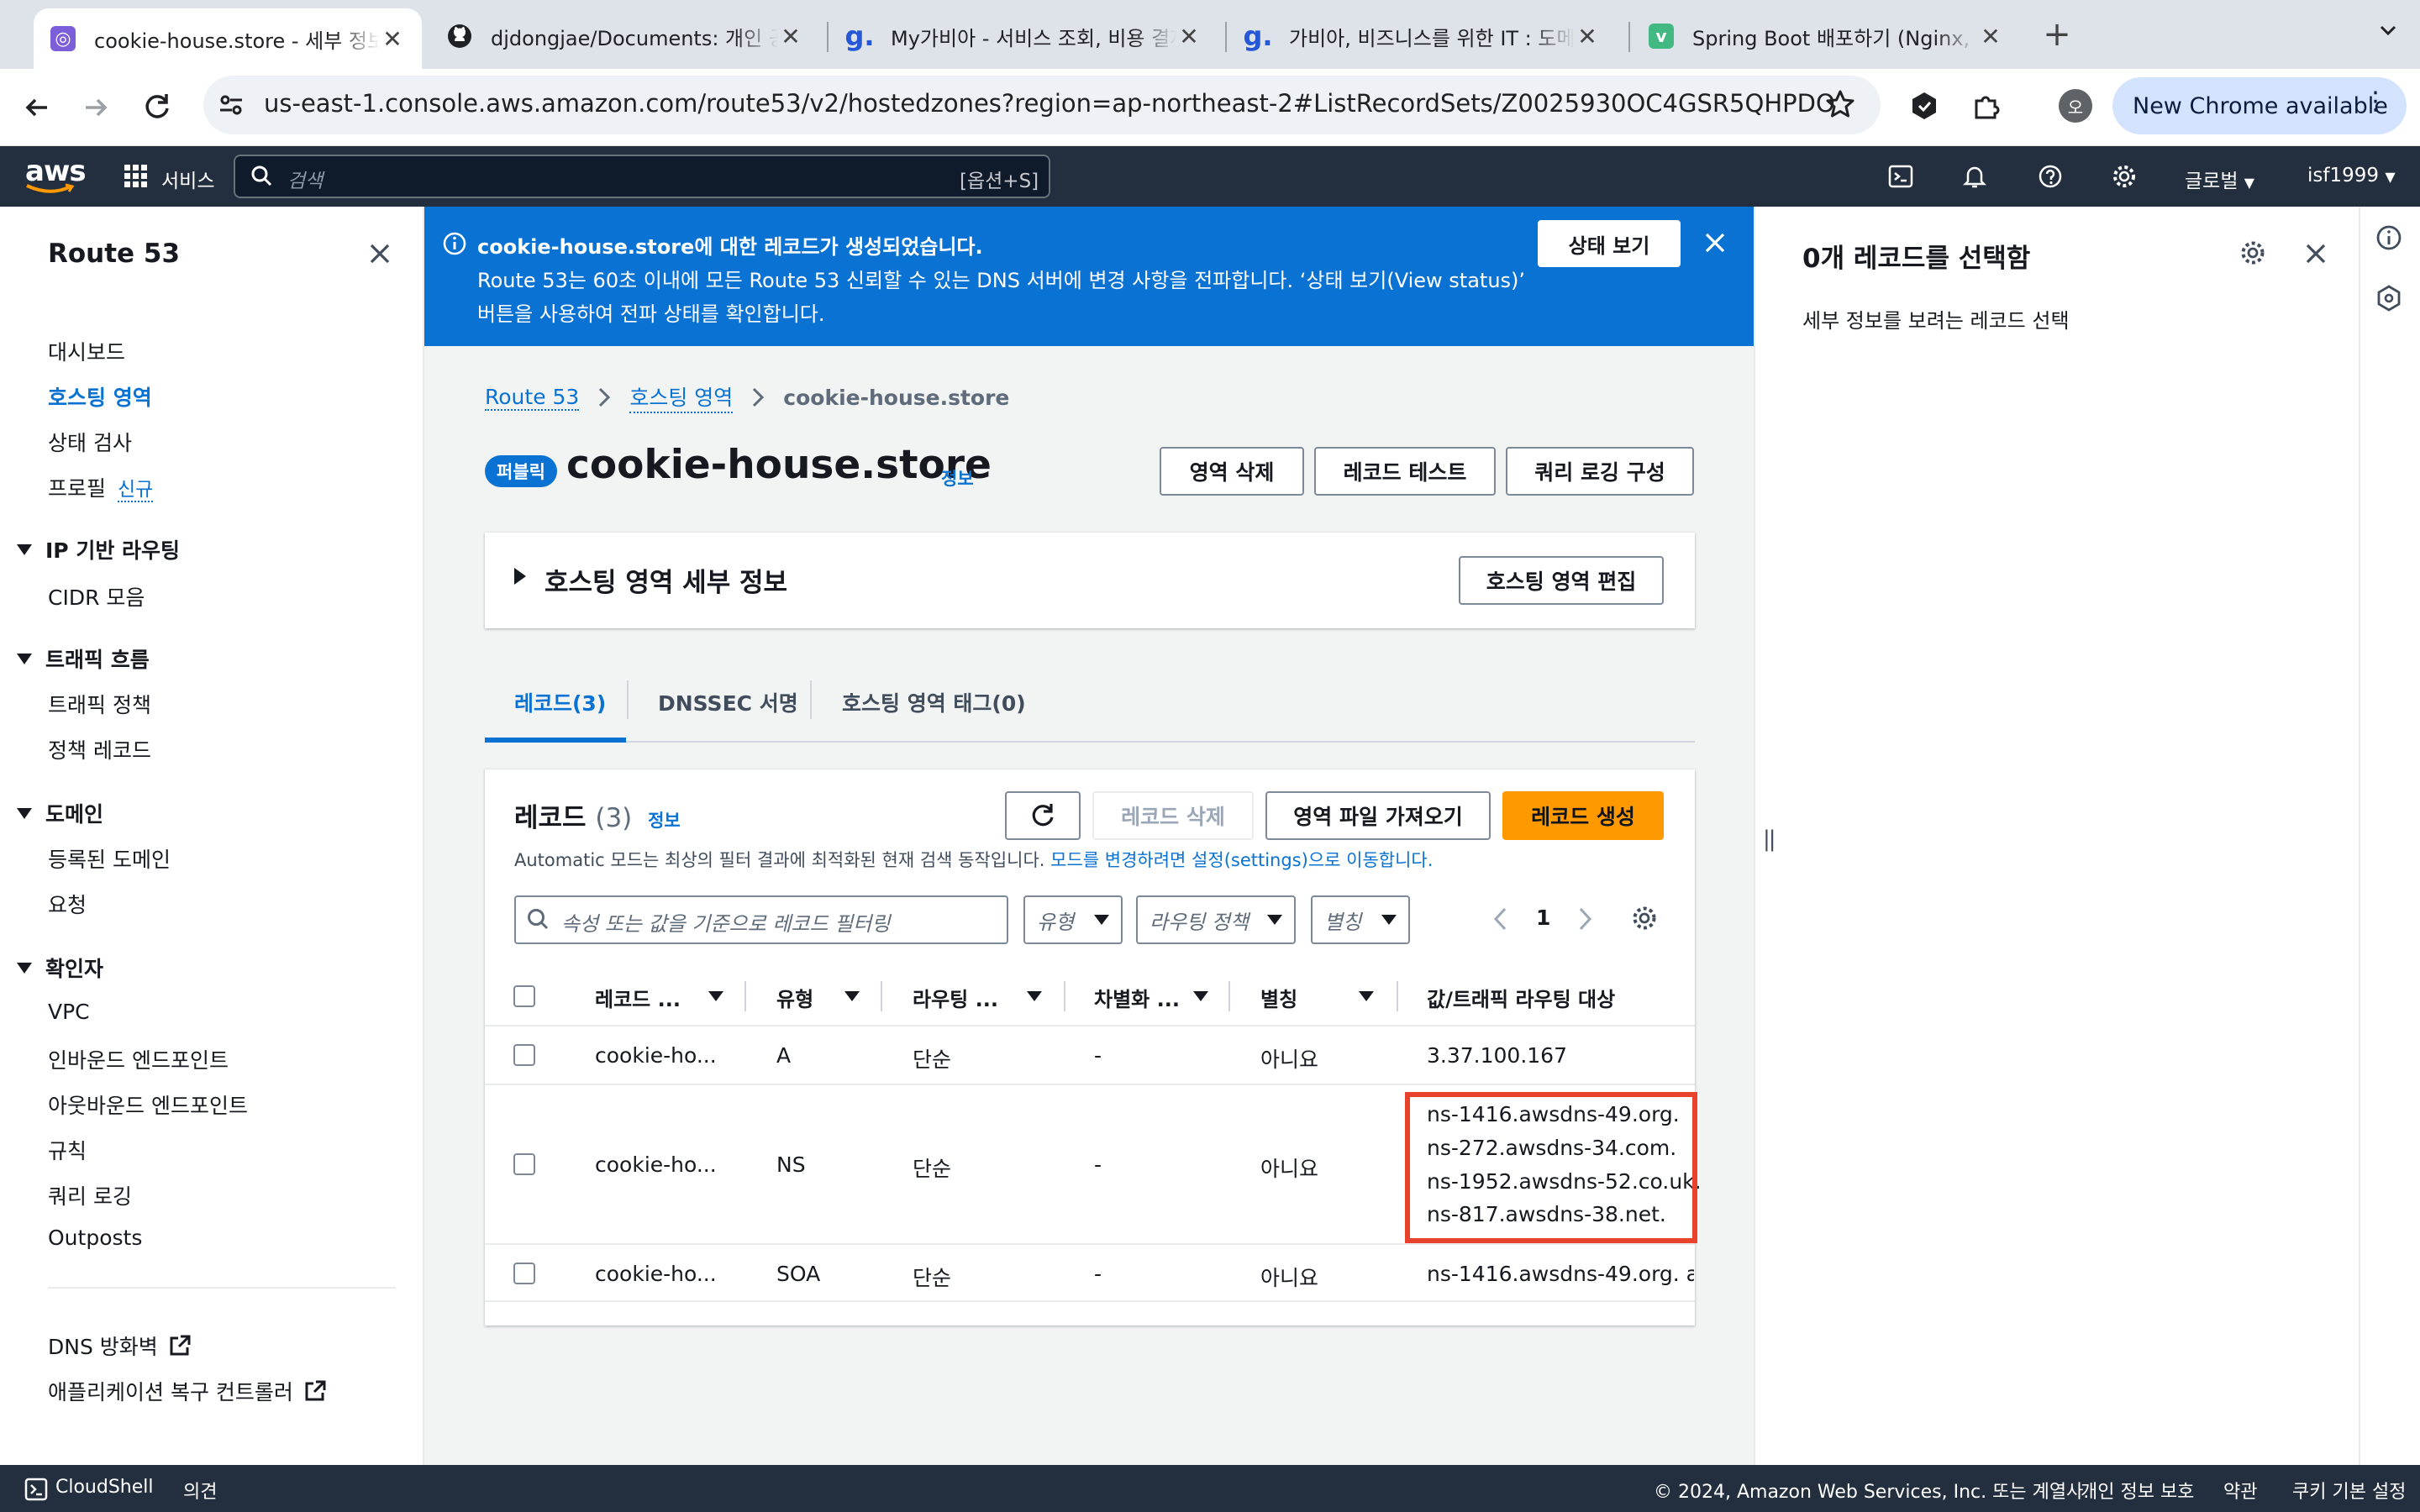 Image resolution: width=2420 pixels, height=1512 pixels. Describe the element at coordinates (67, 904) in the screenshot. I see `sidebar-item-requests: 요청` at that location.